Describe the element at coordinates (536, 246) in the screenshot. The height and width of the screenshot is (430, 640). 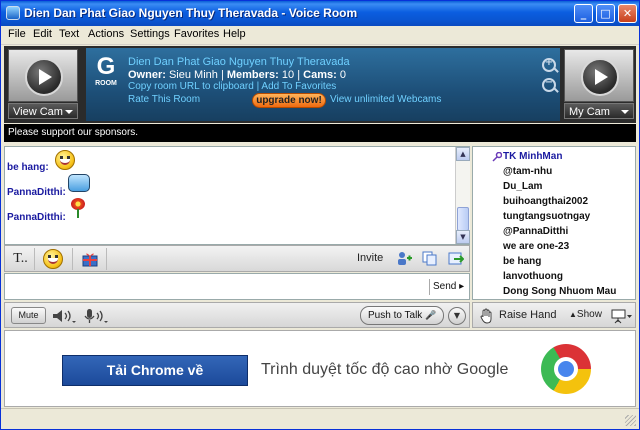
I see `user-item: we are one-23` at that location.